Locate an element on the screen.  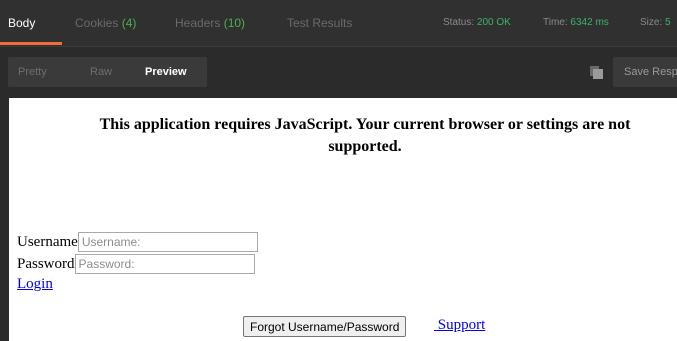
tab-headers: Headers (10) is located at coordinates (210, 23).